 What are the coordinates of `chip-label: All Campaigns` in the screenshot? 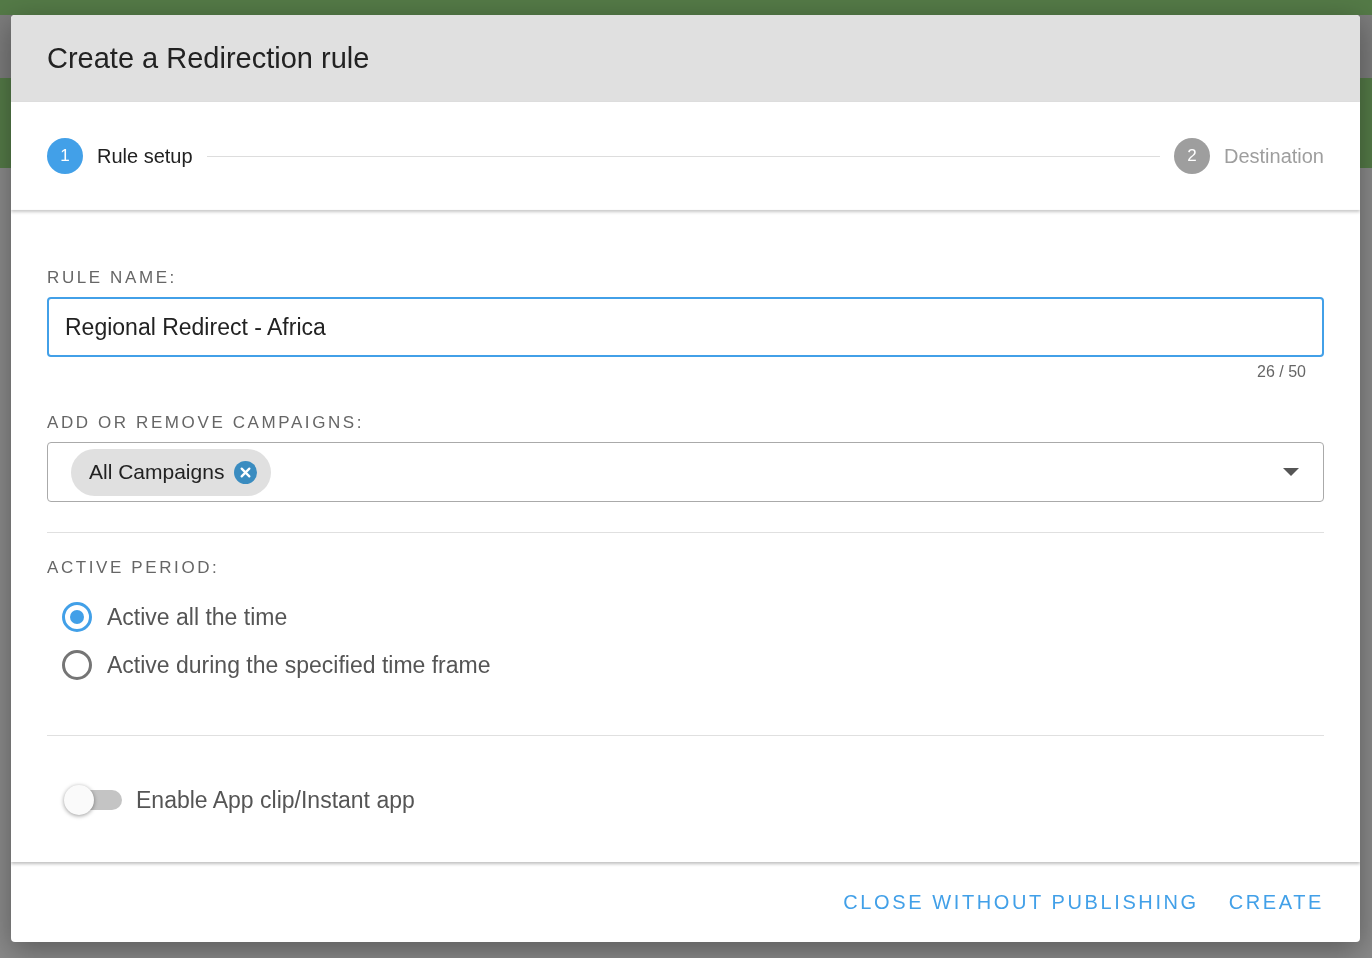 It's located at (157, 472).